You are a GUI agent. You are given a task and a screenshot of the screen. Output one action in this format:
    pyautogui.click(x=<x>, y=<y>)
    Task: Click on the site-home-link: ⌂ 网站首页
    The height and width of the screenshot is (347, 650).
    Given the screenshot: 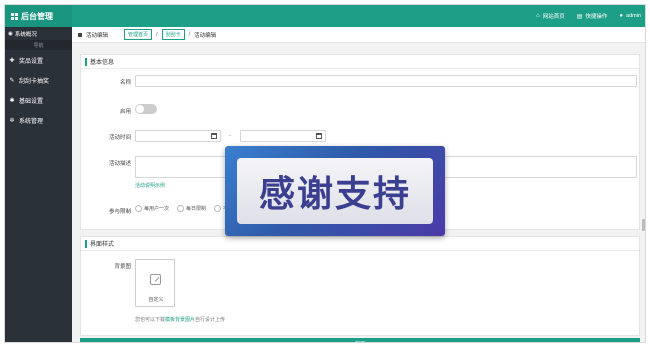 What is the action you would take?
    pyautogui.click(x=550, y=16)
    